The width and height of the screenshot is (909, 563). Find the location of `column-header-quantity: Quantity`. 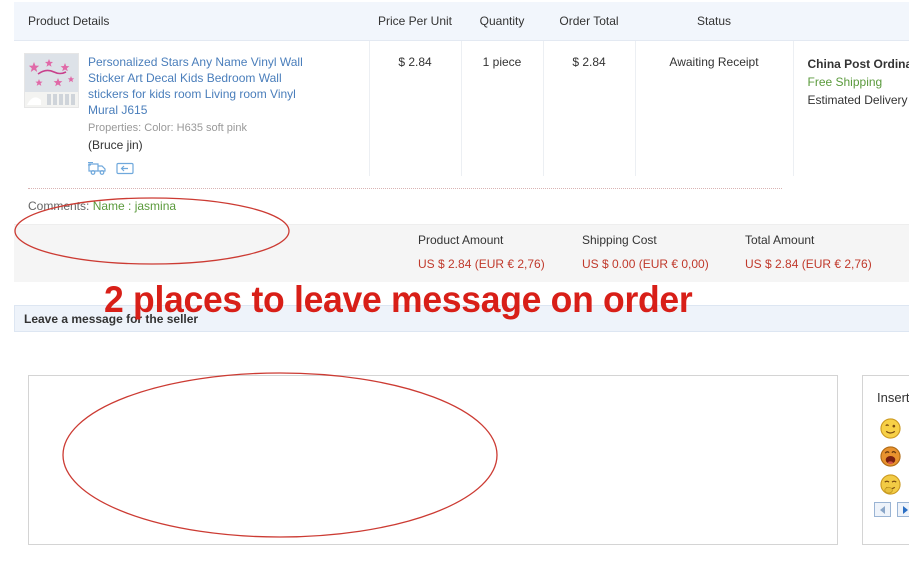

column-header-quantity: Quantity is located at coordinates (502, 21).